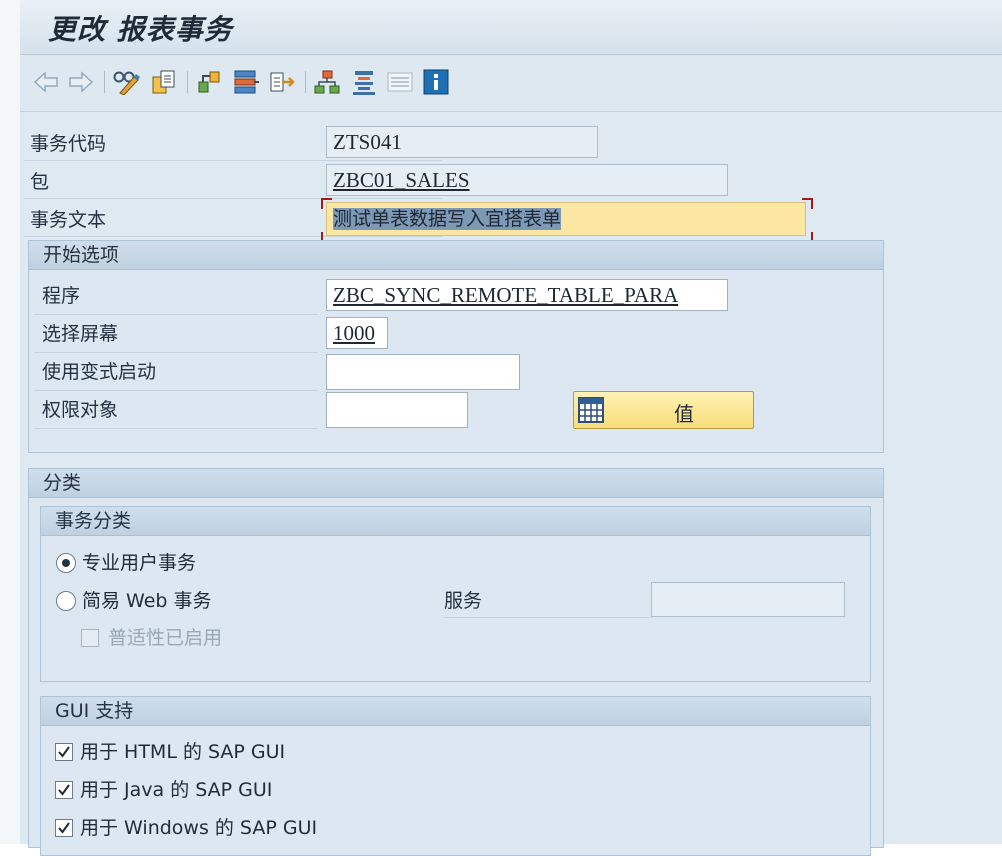  What do you see at coordinates (357, 333) in the screenshot?
I see `selection-screen-field: 1000` at bounding box center [357, 333].